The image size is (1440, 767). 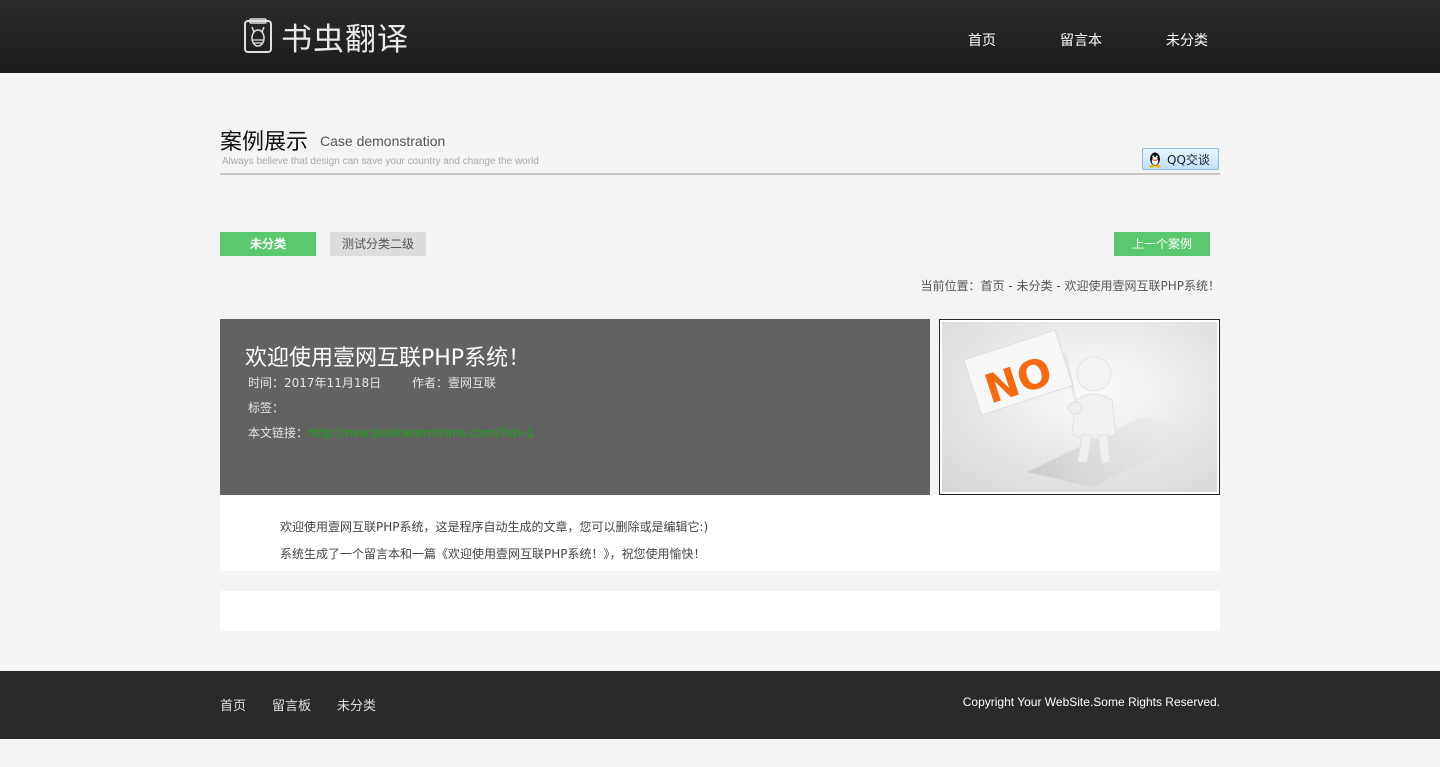 What do you see at coordinates (1188, 159) in the screenshot?
I see `qq-chat-label: QQ交谈` at bounding box center [1188, 159].